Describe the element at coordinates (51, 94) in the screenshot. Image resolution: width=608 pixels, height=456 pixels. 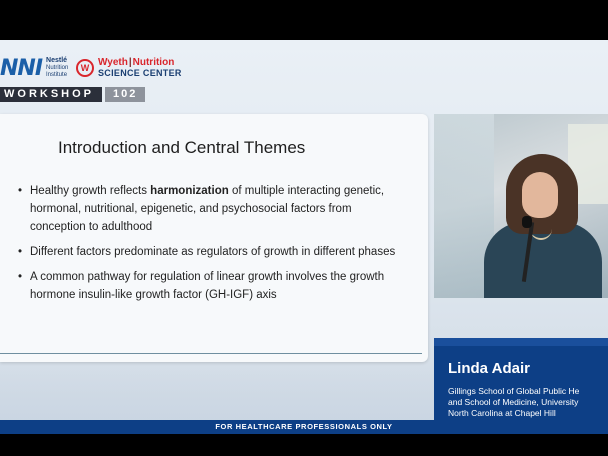
I see `workshop-label: WORKSHOP` at that location.